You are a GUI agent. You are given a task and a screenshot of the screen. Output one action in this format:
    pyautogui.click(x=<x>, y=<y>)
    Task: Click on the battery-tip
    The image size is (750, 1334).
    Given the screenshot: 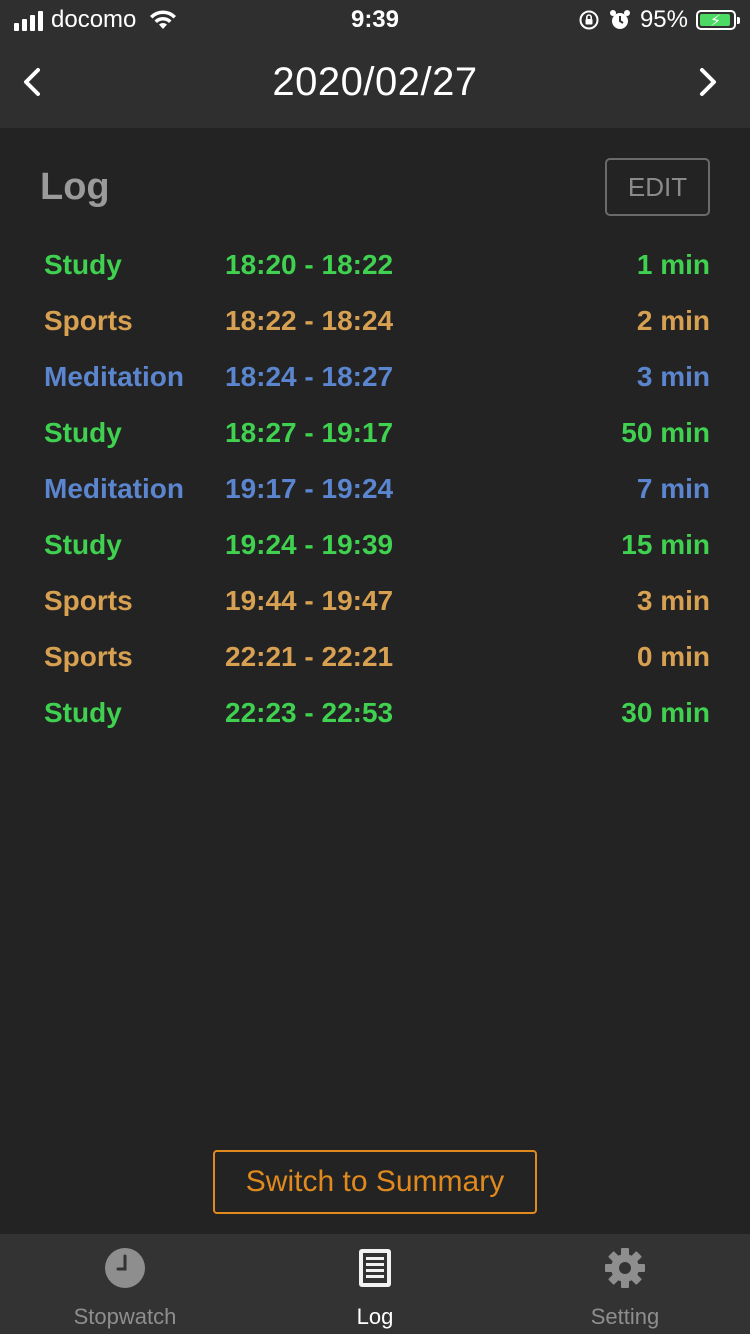 What is the action you would take?
    pyautogui.click(x=738, y=20)
    